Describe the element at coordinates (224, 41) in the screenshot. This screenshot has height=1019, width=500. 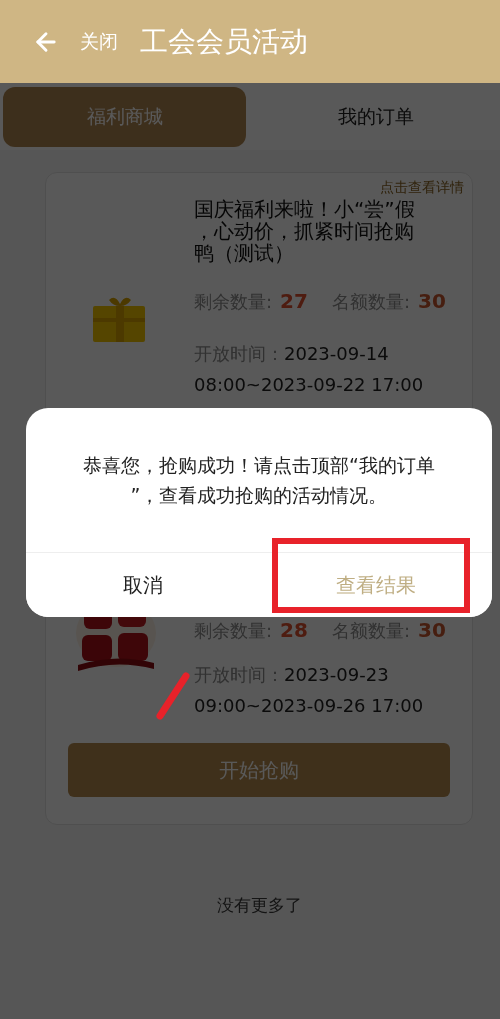
I see `page-title: 工会会员活动` at that location.